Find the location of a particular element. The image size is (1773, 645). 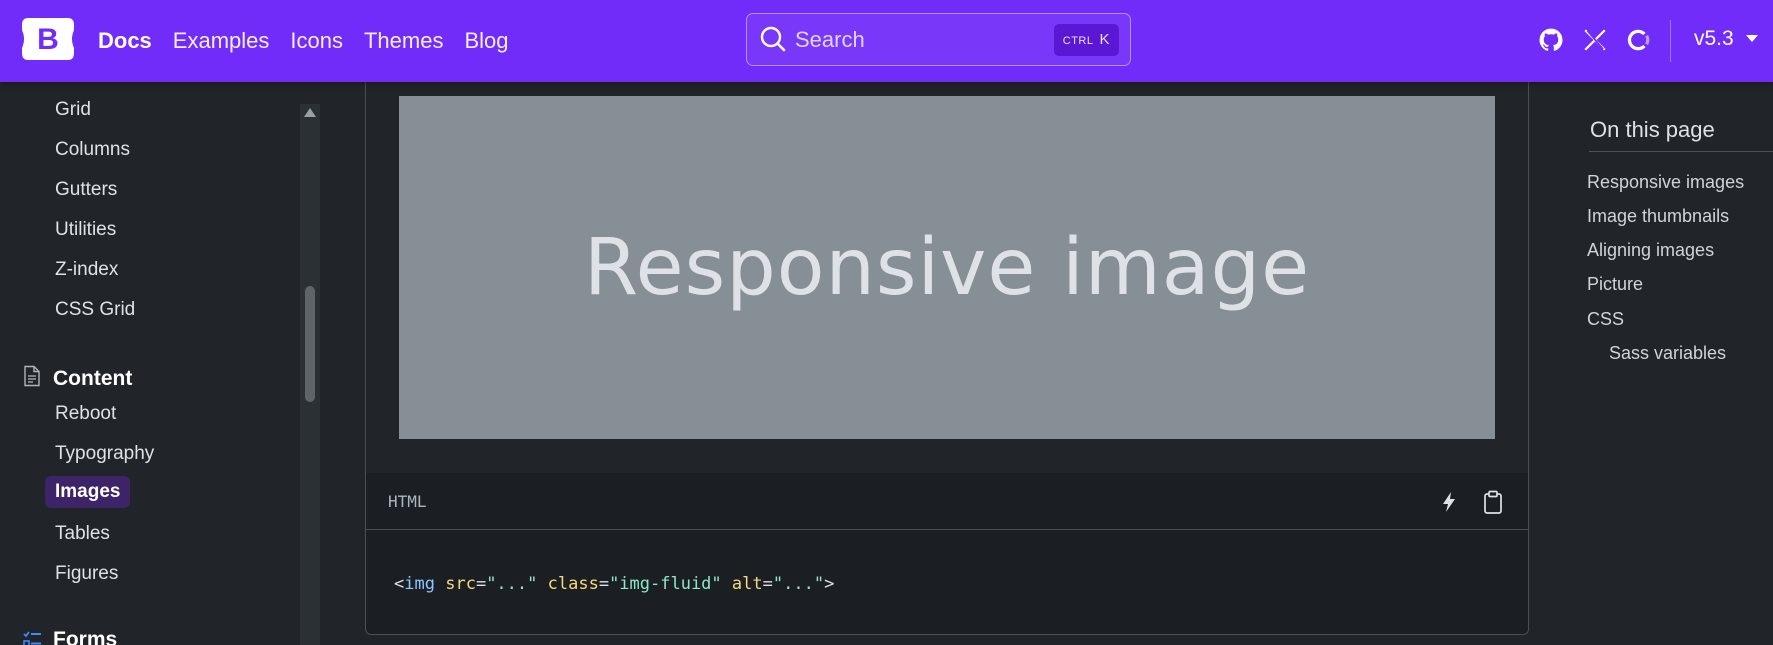

nav-link-examples: Examples is located at coordinates (221, 41).